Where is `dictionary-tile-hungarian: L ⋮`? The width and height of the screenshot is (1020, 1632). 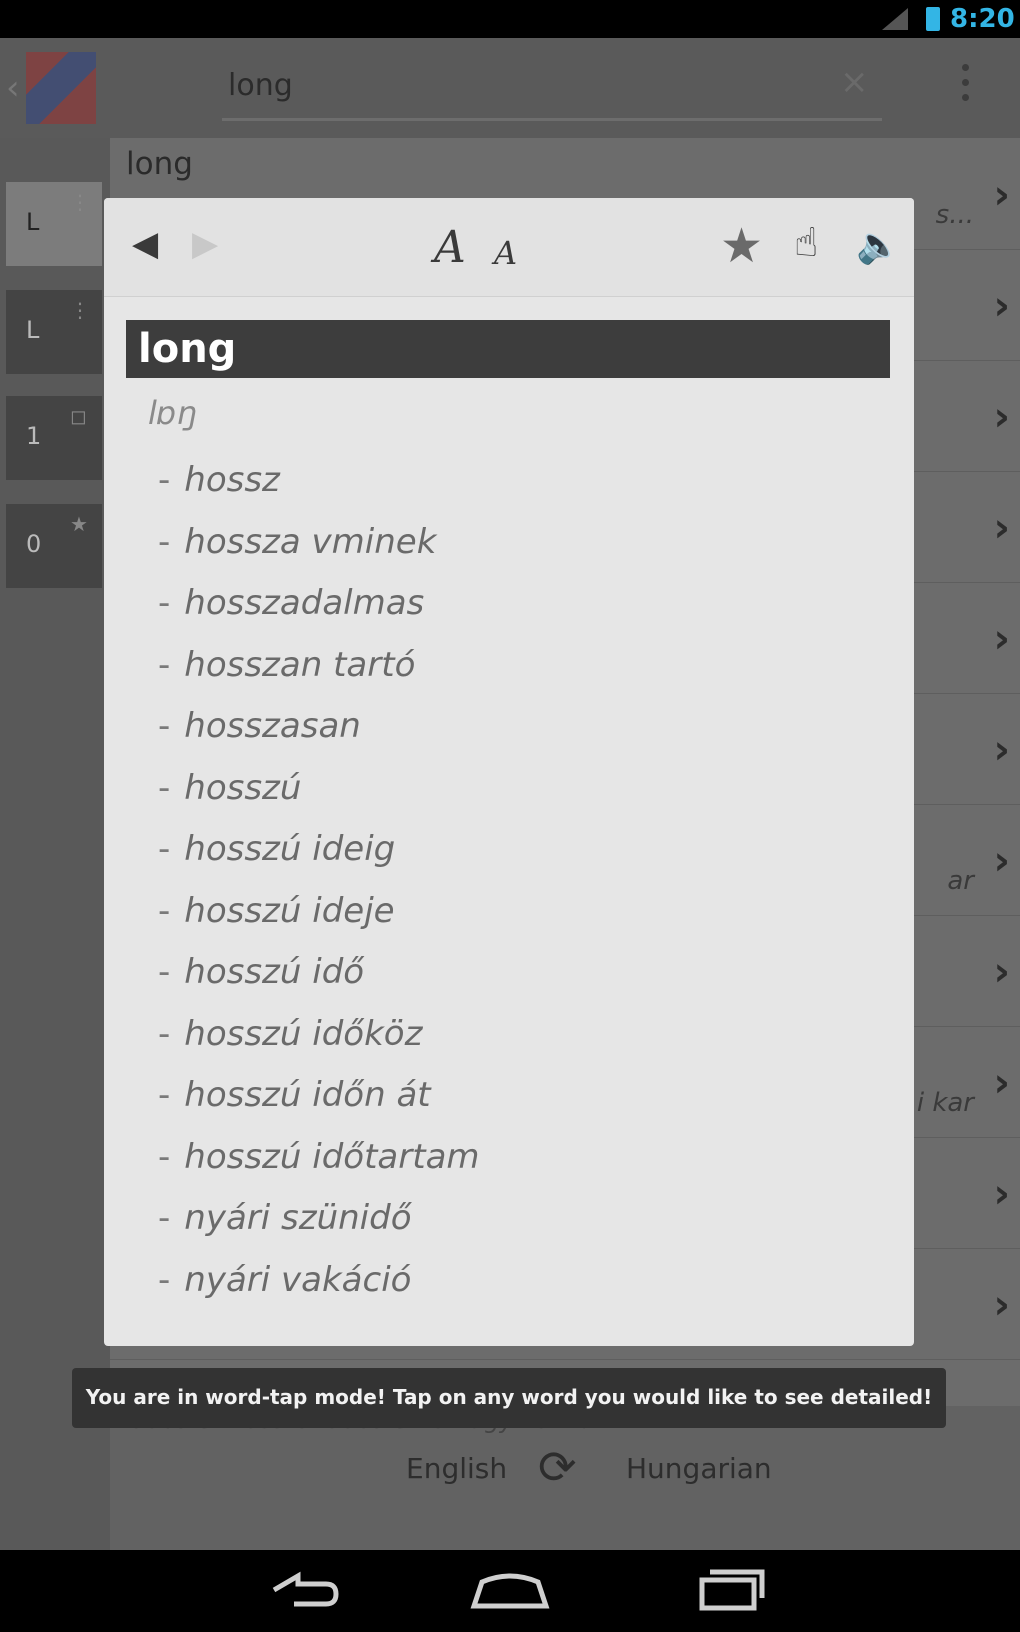 dictionary-tile-hungarian: L ⋮ is located at coordinates (54, 332).